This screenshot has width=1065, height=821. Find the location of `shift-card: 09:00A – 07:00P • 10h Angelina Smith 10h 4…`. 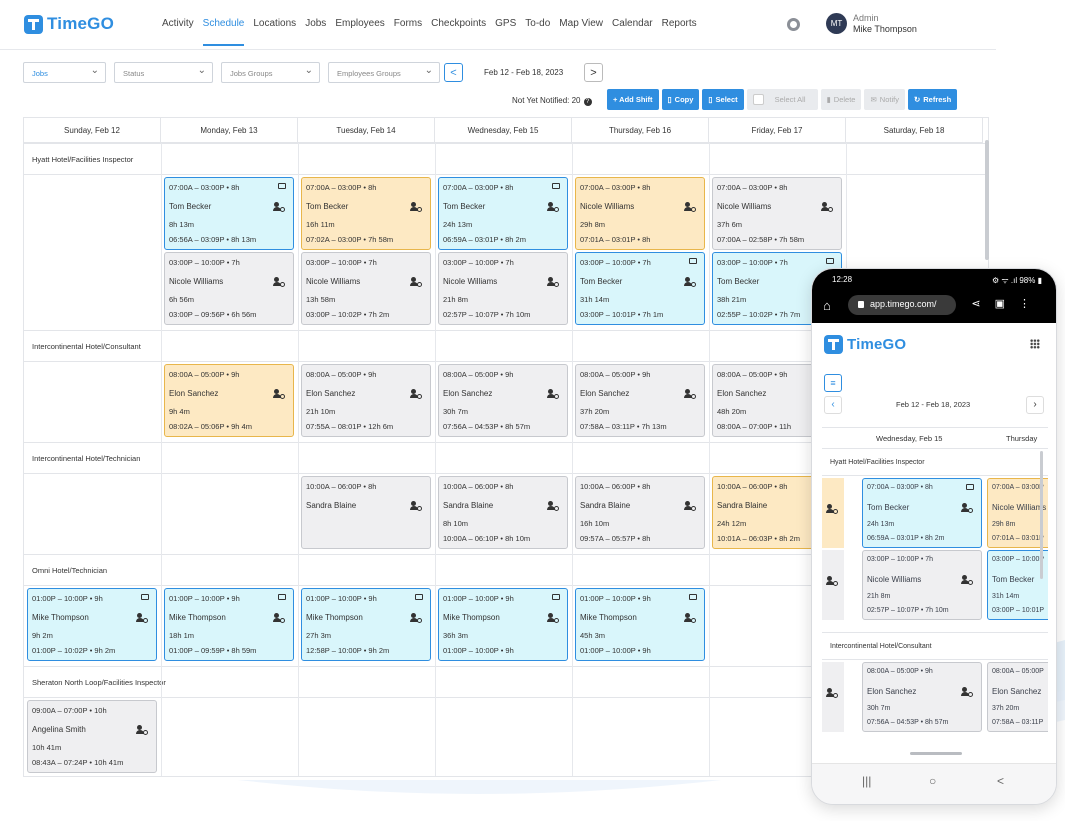

shift-card: 09:00A – 07:00P • 10h Angelina Smith 10h 4… is located at coordinates (92, 736).